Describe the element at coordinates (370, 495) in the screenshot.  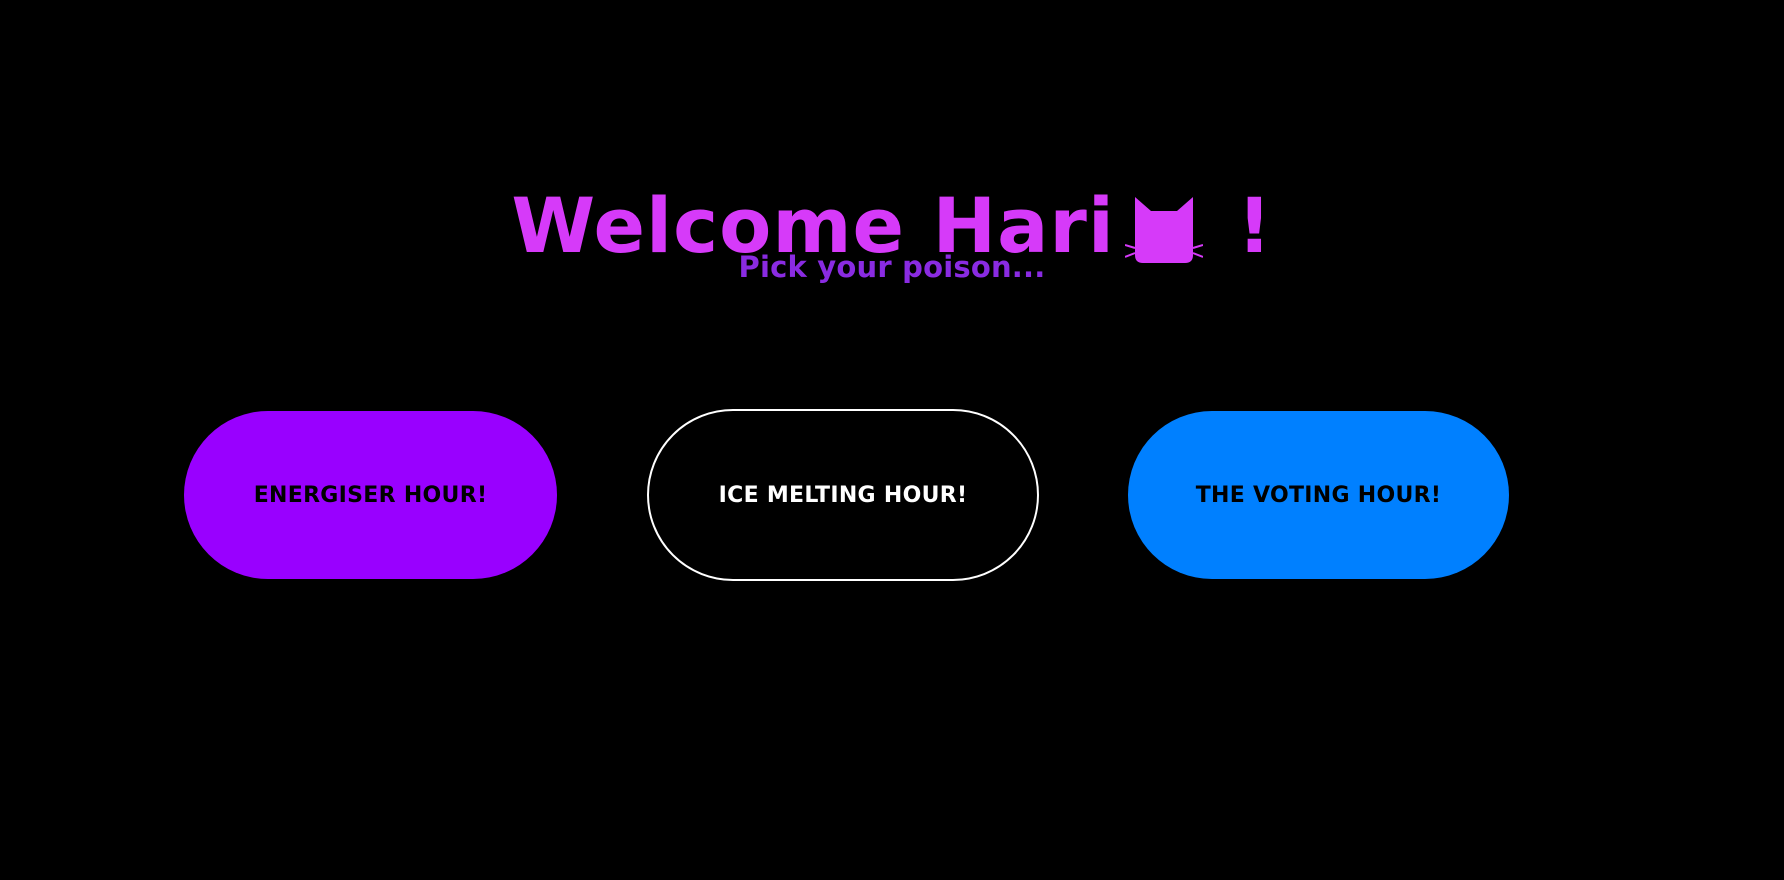
I see `energiser-hour-button: ENERGISER HOUR!` at that location.